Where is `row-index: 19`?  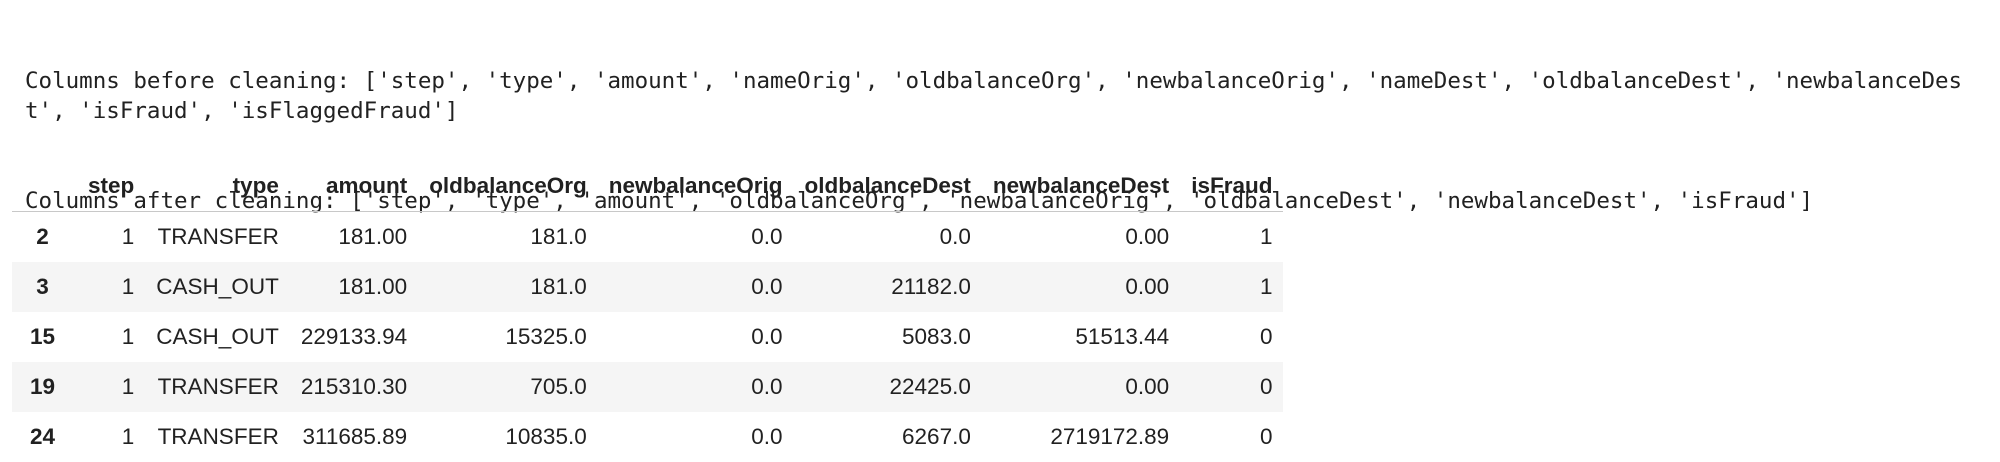
row-index: 19 is located at coordinates (43, 386).